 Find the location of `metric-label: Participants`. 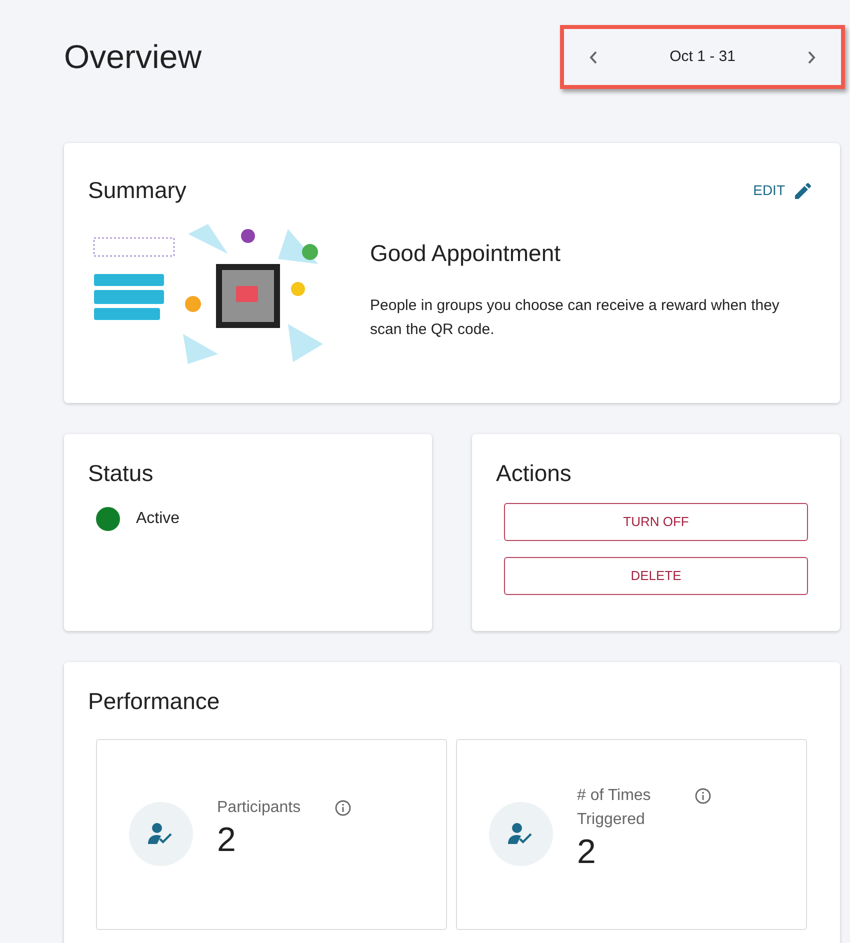

metric-label: Participants is located at coordinates (259, 808).